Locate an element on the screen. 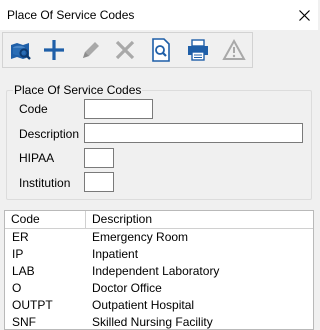 The height and width of the screenshot is (330, 320). table-row: ER Emergency Room is located at coordinates (159, 237).